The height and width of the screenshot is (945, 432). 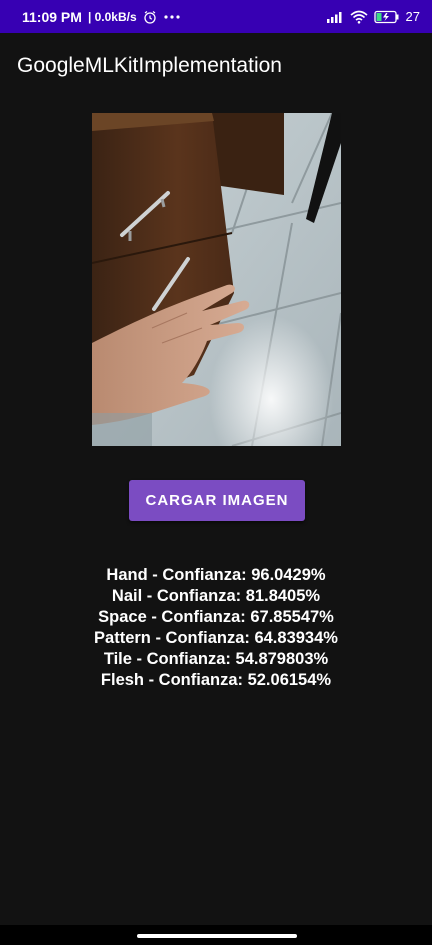 What do you see at coordinates (149, 65) in the screenshot?
I see `app-title: GoogleMLKitImplementation` at bounding box center [149, 65].